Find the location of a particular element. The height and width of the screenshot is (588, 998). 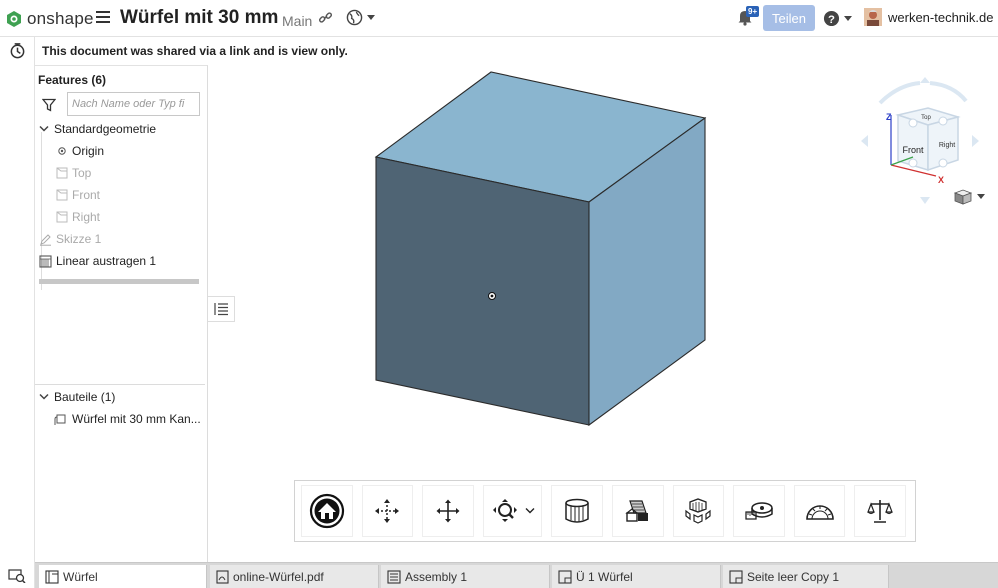

home-icon is located at coordinates (326, 511).